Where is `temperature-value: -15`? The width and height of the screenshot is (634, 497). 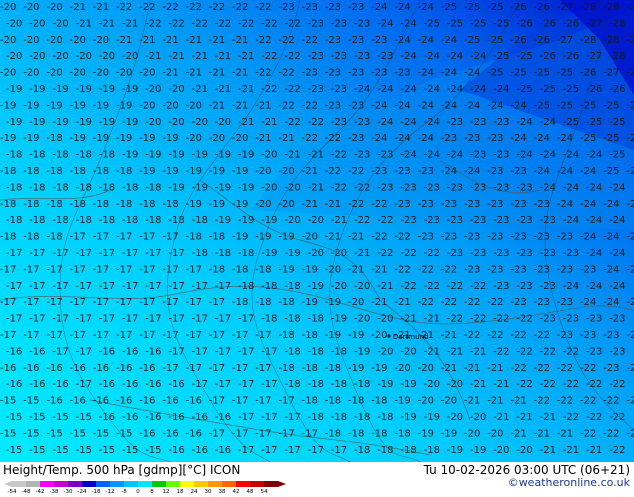 temperature-value: -15 is located at coordinates (14, 450).